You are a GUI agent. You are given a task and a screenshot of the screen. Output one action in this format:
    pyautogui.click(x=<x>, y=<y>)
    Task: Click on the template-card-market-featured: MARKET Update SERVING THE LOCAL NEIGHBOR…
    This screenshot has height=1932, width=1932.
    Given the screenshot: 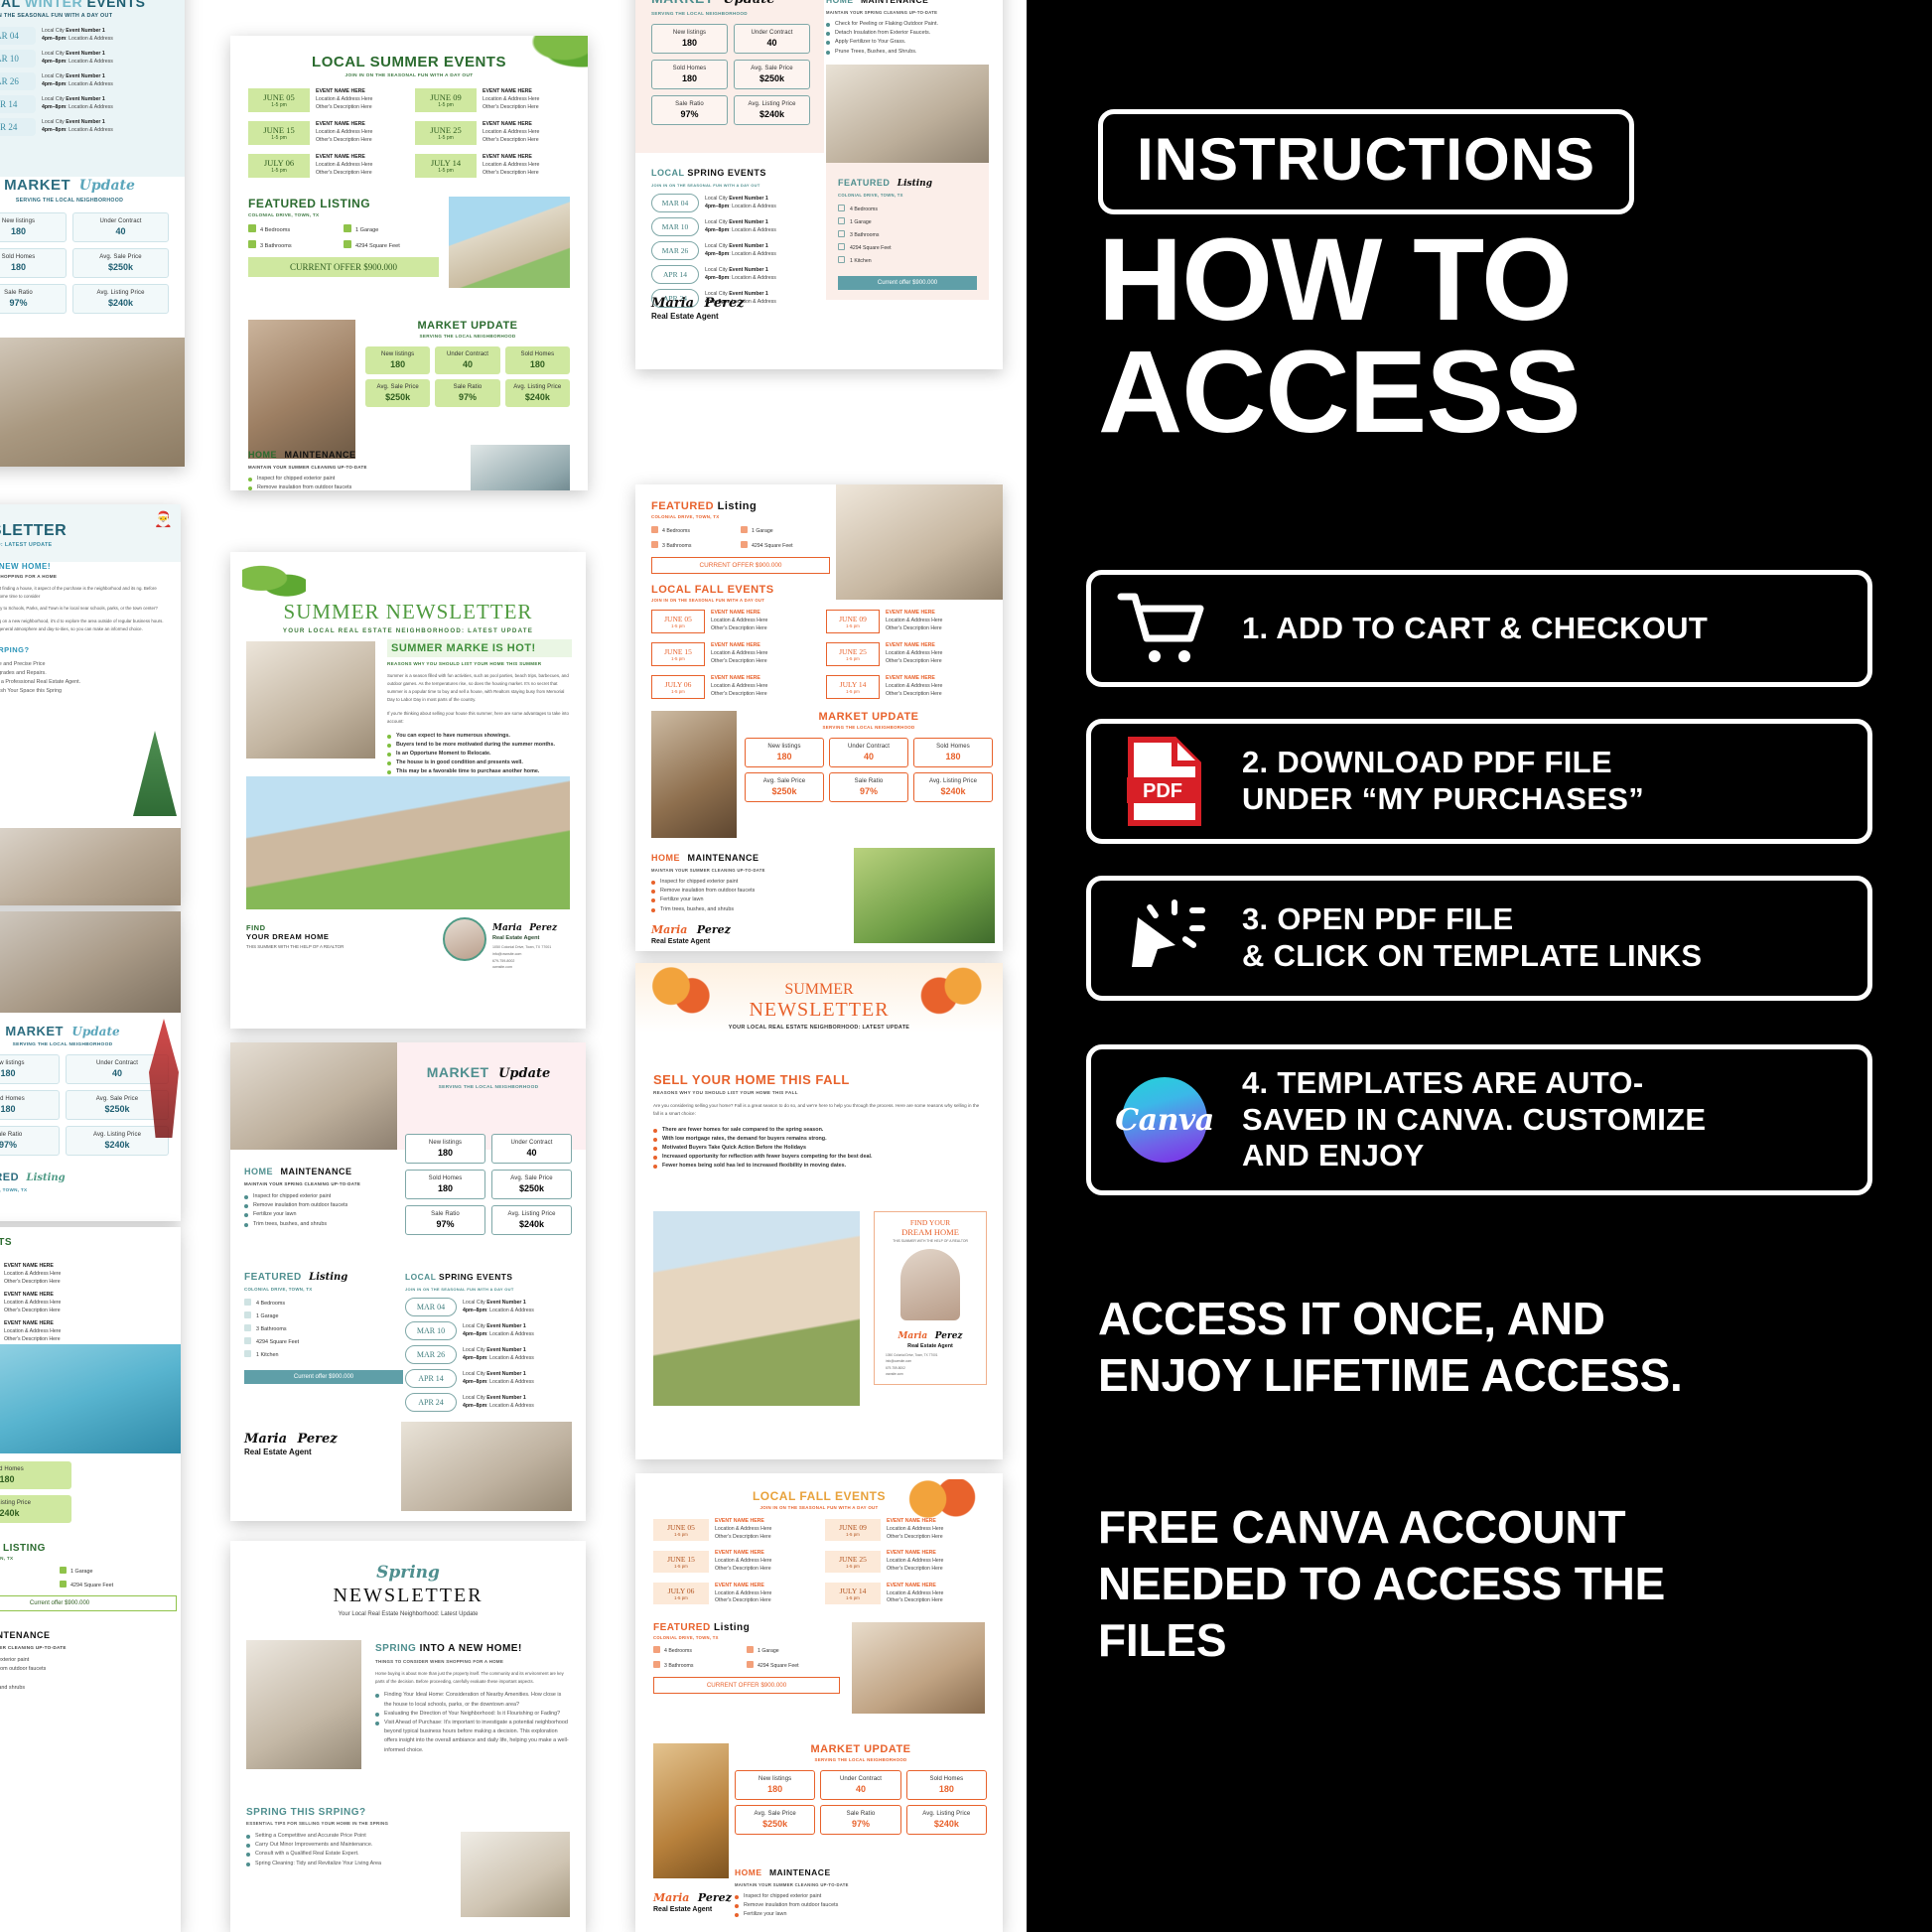 What is the action you would take?
    pyautogui.click(x=91, y=1066)
    